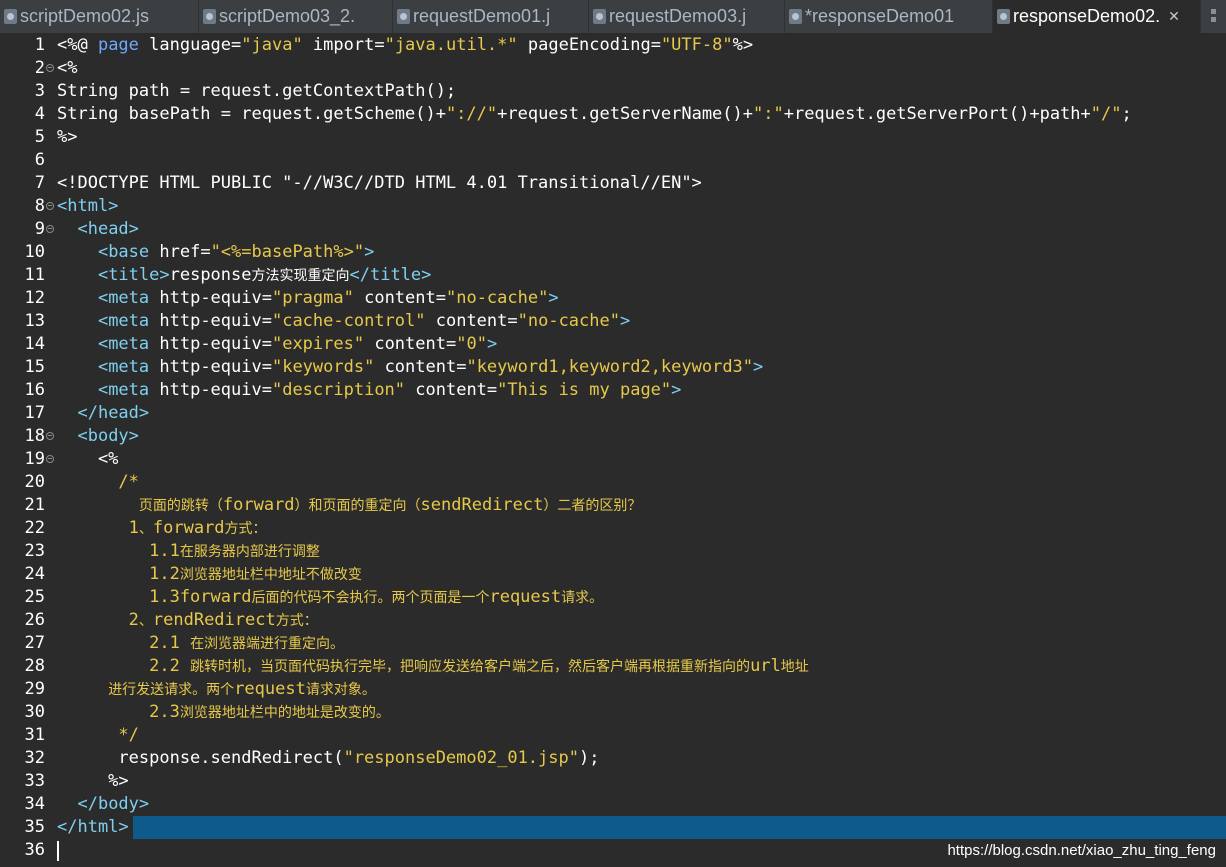 The width and height of the screenshot is (1226, 867). I want to click on code-token: <head>, so click(108, 229).